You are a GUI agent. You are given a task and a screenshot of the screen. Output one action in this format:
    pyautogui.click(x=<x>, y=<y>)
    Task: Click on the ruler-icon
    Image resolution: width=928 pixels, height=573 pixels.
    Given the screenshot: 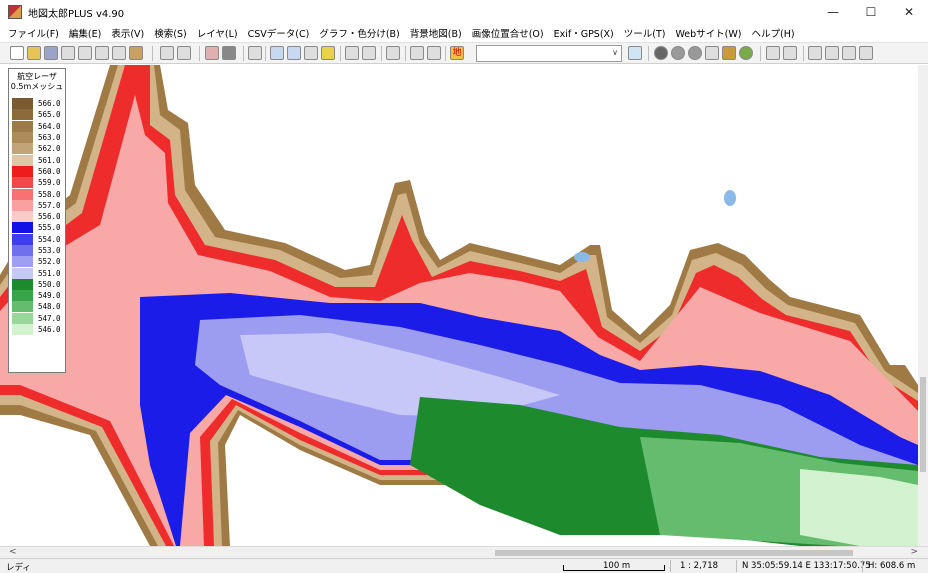 What is the action you would take?
    pyautogui.click(x=729, y=53)
    